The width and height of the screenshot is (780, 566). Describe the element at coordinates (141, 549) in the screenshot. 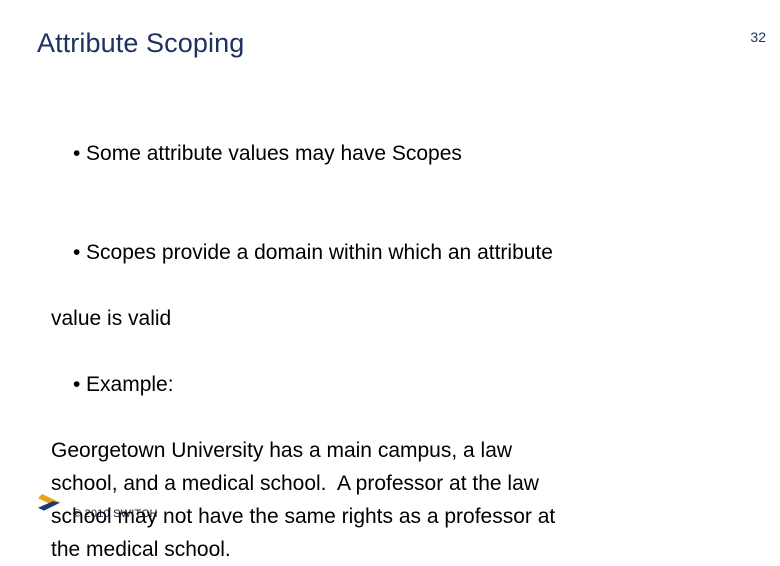

I see `example-line: the medical school.` at that location.